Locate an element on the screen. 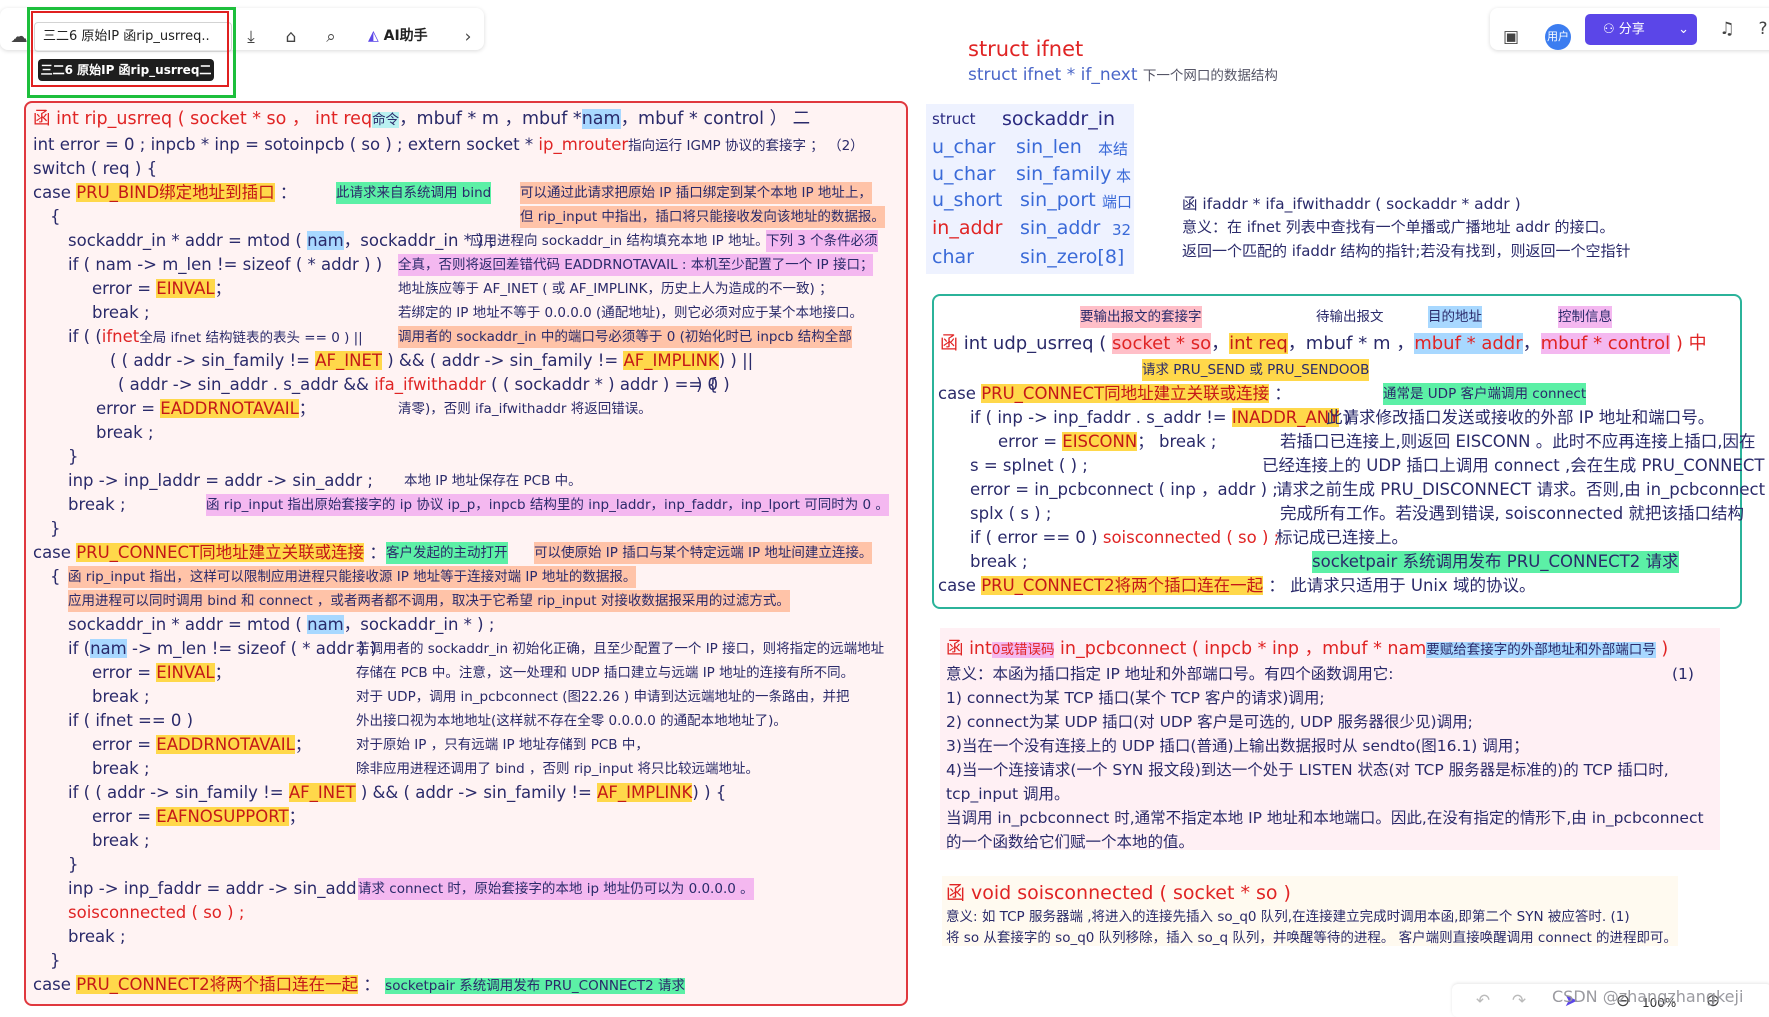  code: s = splnet ( ) ; is located at coordinates (1029, 465).